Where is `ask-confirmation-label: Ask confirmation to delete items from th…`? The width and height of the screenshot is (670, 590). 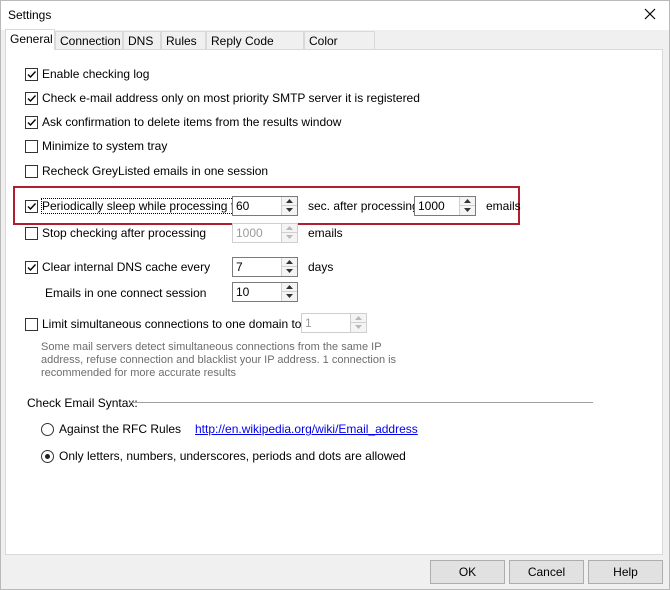
ask-confirmation-label: Ask confirmation to delete items from th… is located at coordinates (192, 122).